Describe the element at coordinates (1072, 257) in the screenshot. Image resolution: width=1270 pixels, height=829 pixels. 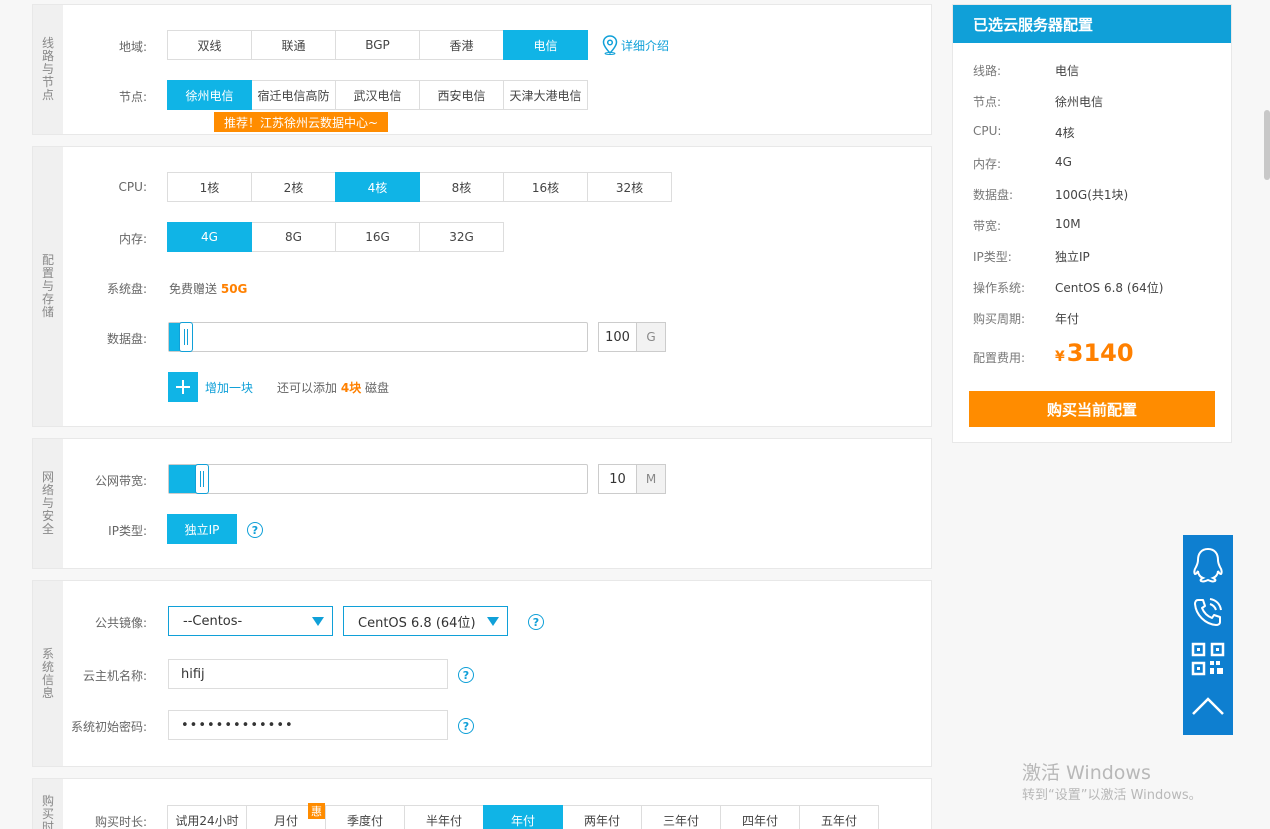
I see `summary-value: 独立IP` at that location.